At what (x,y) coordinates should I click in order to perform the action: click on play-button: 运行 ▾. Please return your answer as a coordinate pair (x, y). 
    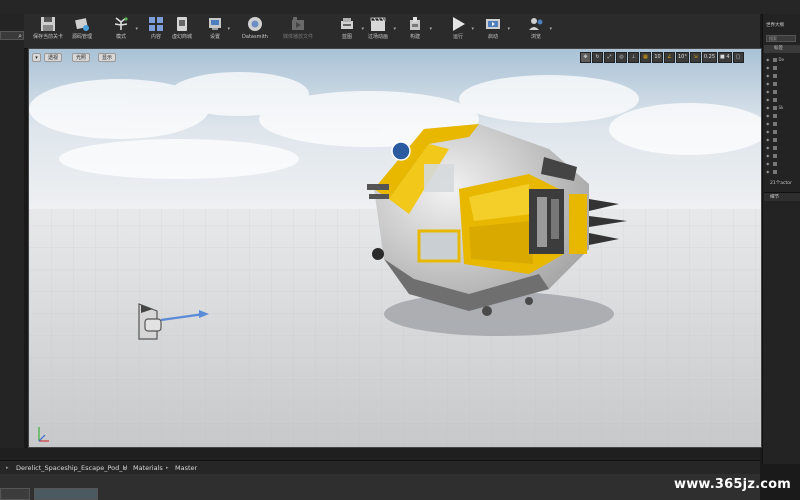
    Looking at the image, I should click on (460, 31).